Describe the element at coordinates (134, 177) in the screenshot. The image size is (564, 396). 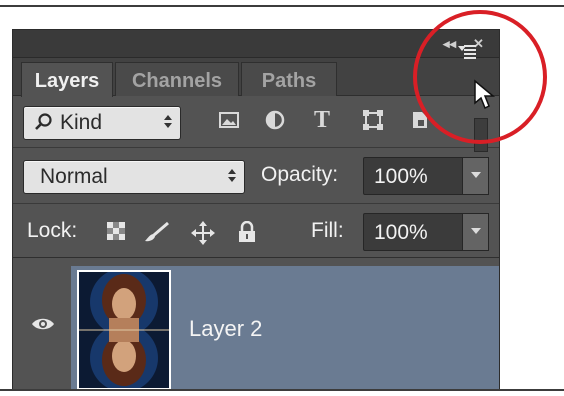
I see `blend-mode-select: Normal` at that location.